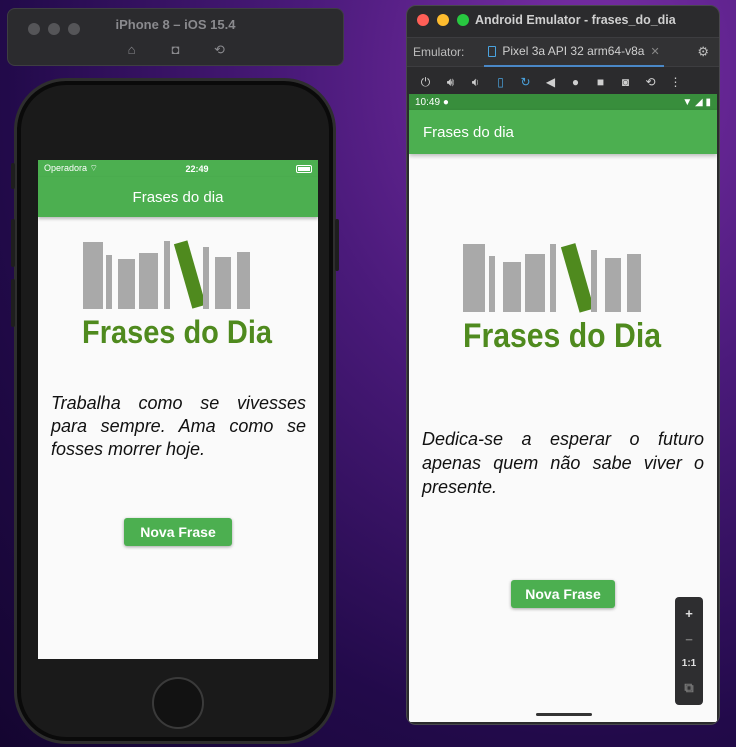 The width and height of the screenshot is (736, 747). I want to click on zoom-in-button: +, so click(689, 613).